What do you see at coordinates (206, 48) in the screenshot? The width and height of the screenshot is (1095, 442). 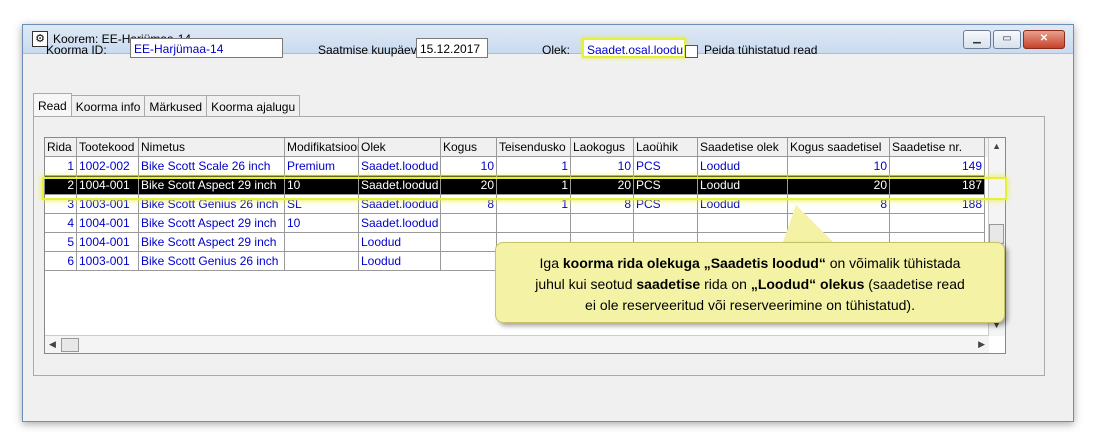 I see `koorma-id-input: EE-Harjümaa-14` at bounding box center [206, 48].